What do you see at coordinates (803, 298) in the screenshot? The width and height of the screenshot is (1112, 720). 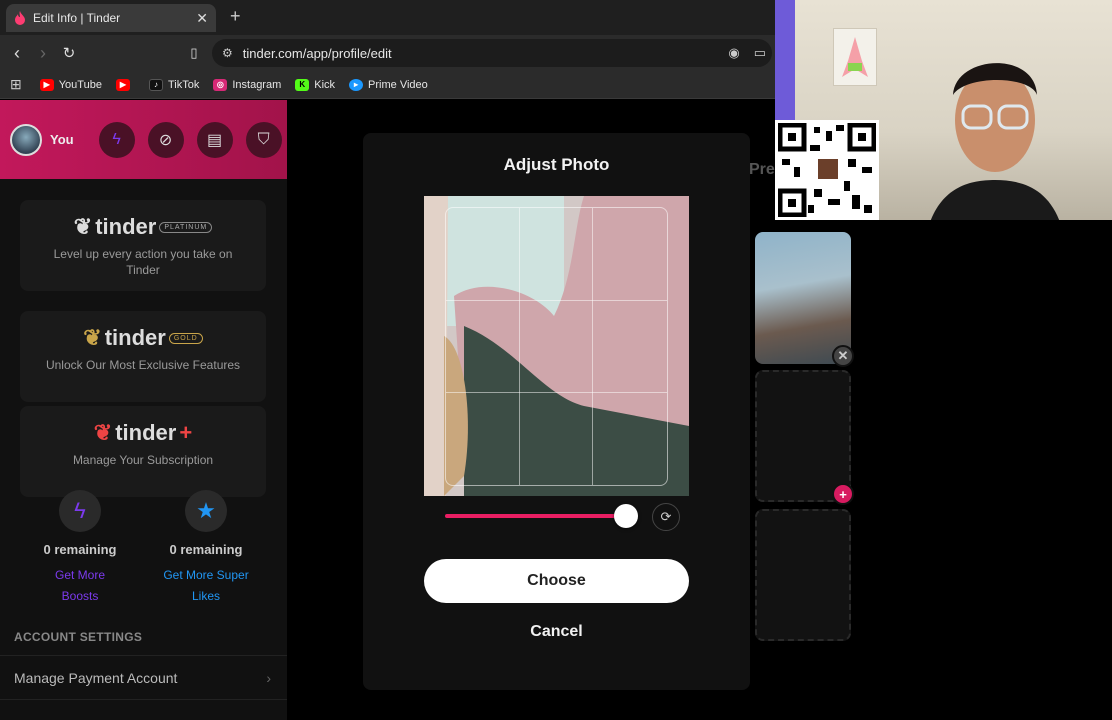 I see `profile-photo-slot` at bounding box center [803, 298].